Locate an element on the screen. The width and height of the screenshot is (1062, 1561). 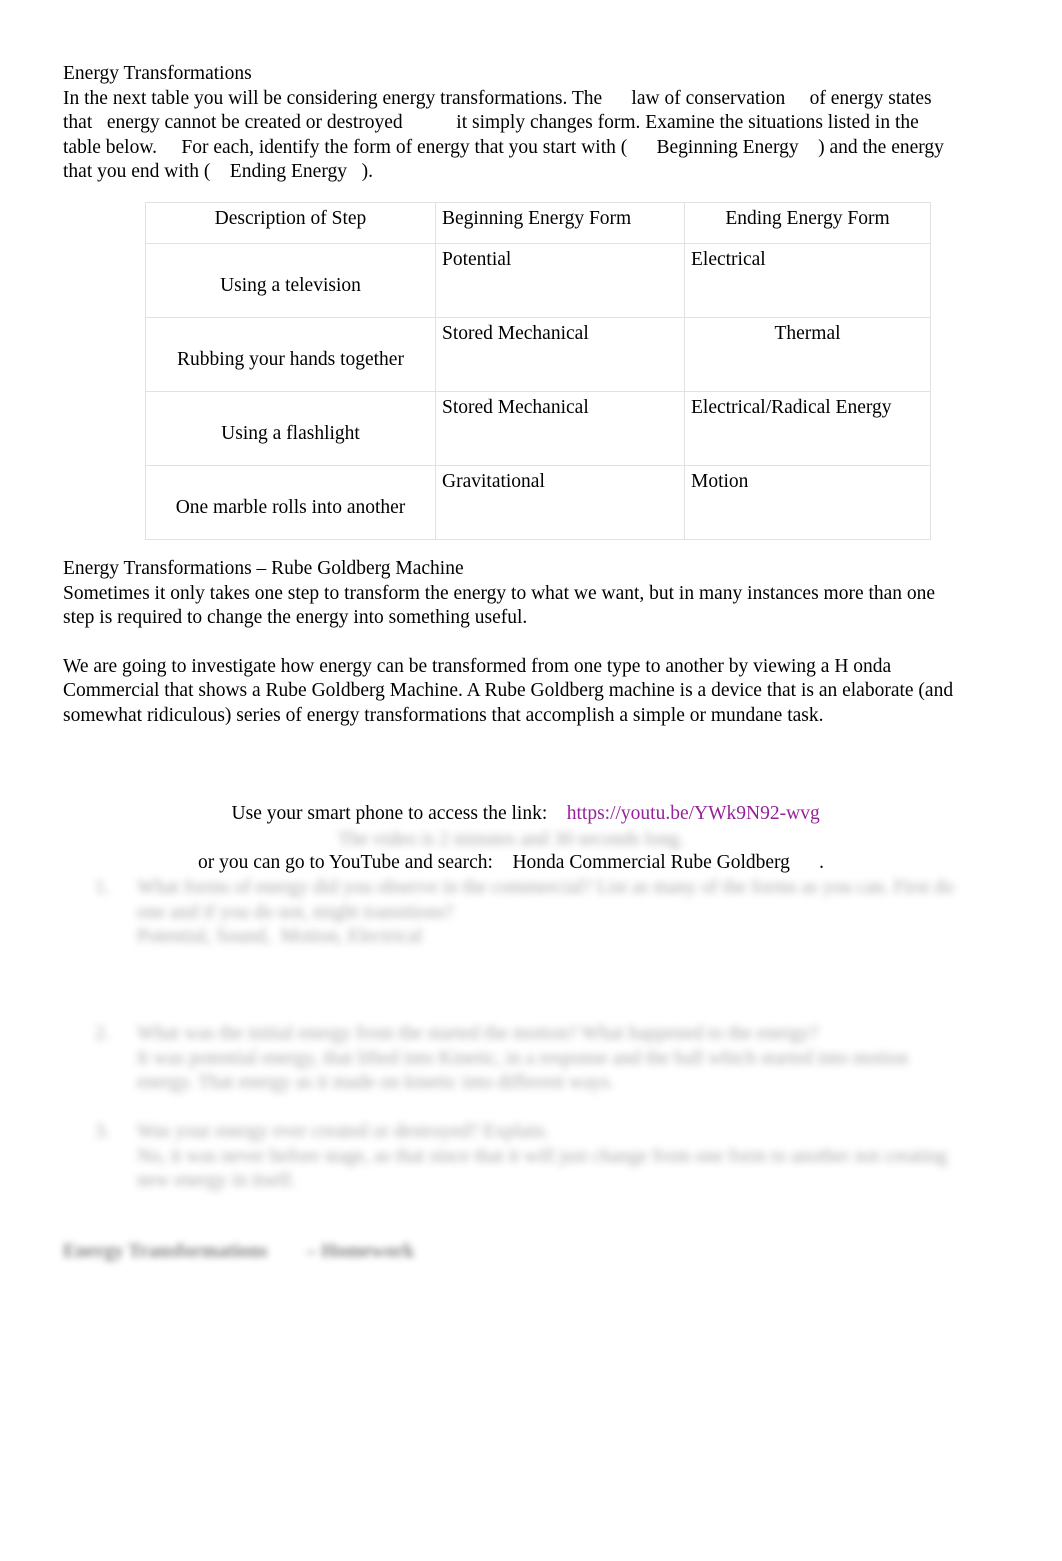
cell-ending-3: Electrical/Radical Energy is located at coordinates (807, 428).